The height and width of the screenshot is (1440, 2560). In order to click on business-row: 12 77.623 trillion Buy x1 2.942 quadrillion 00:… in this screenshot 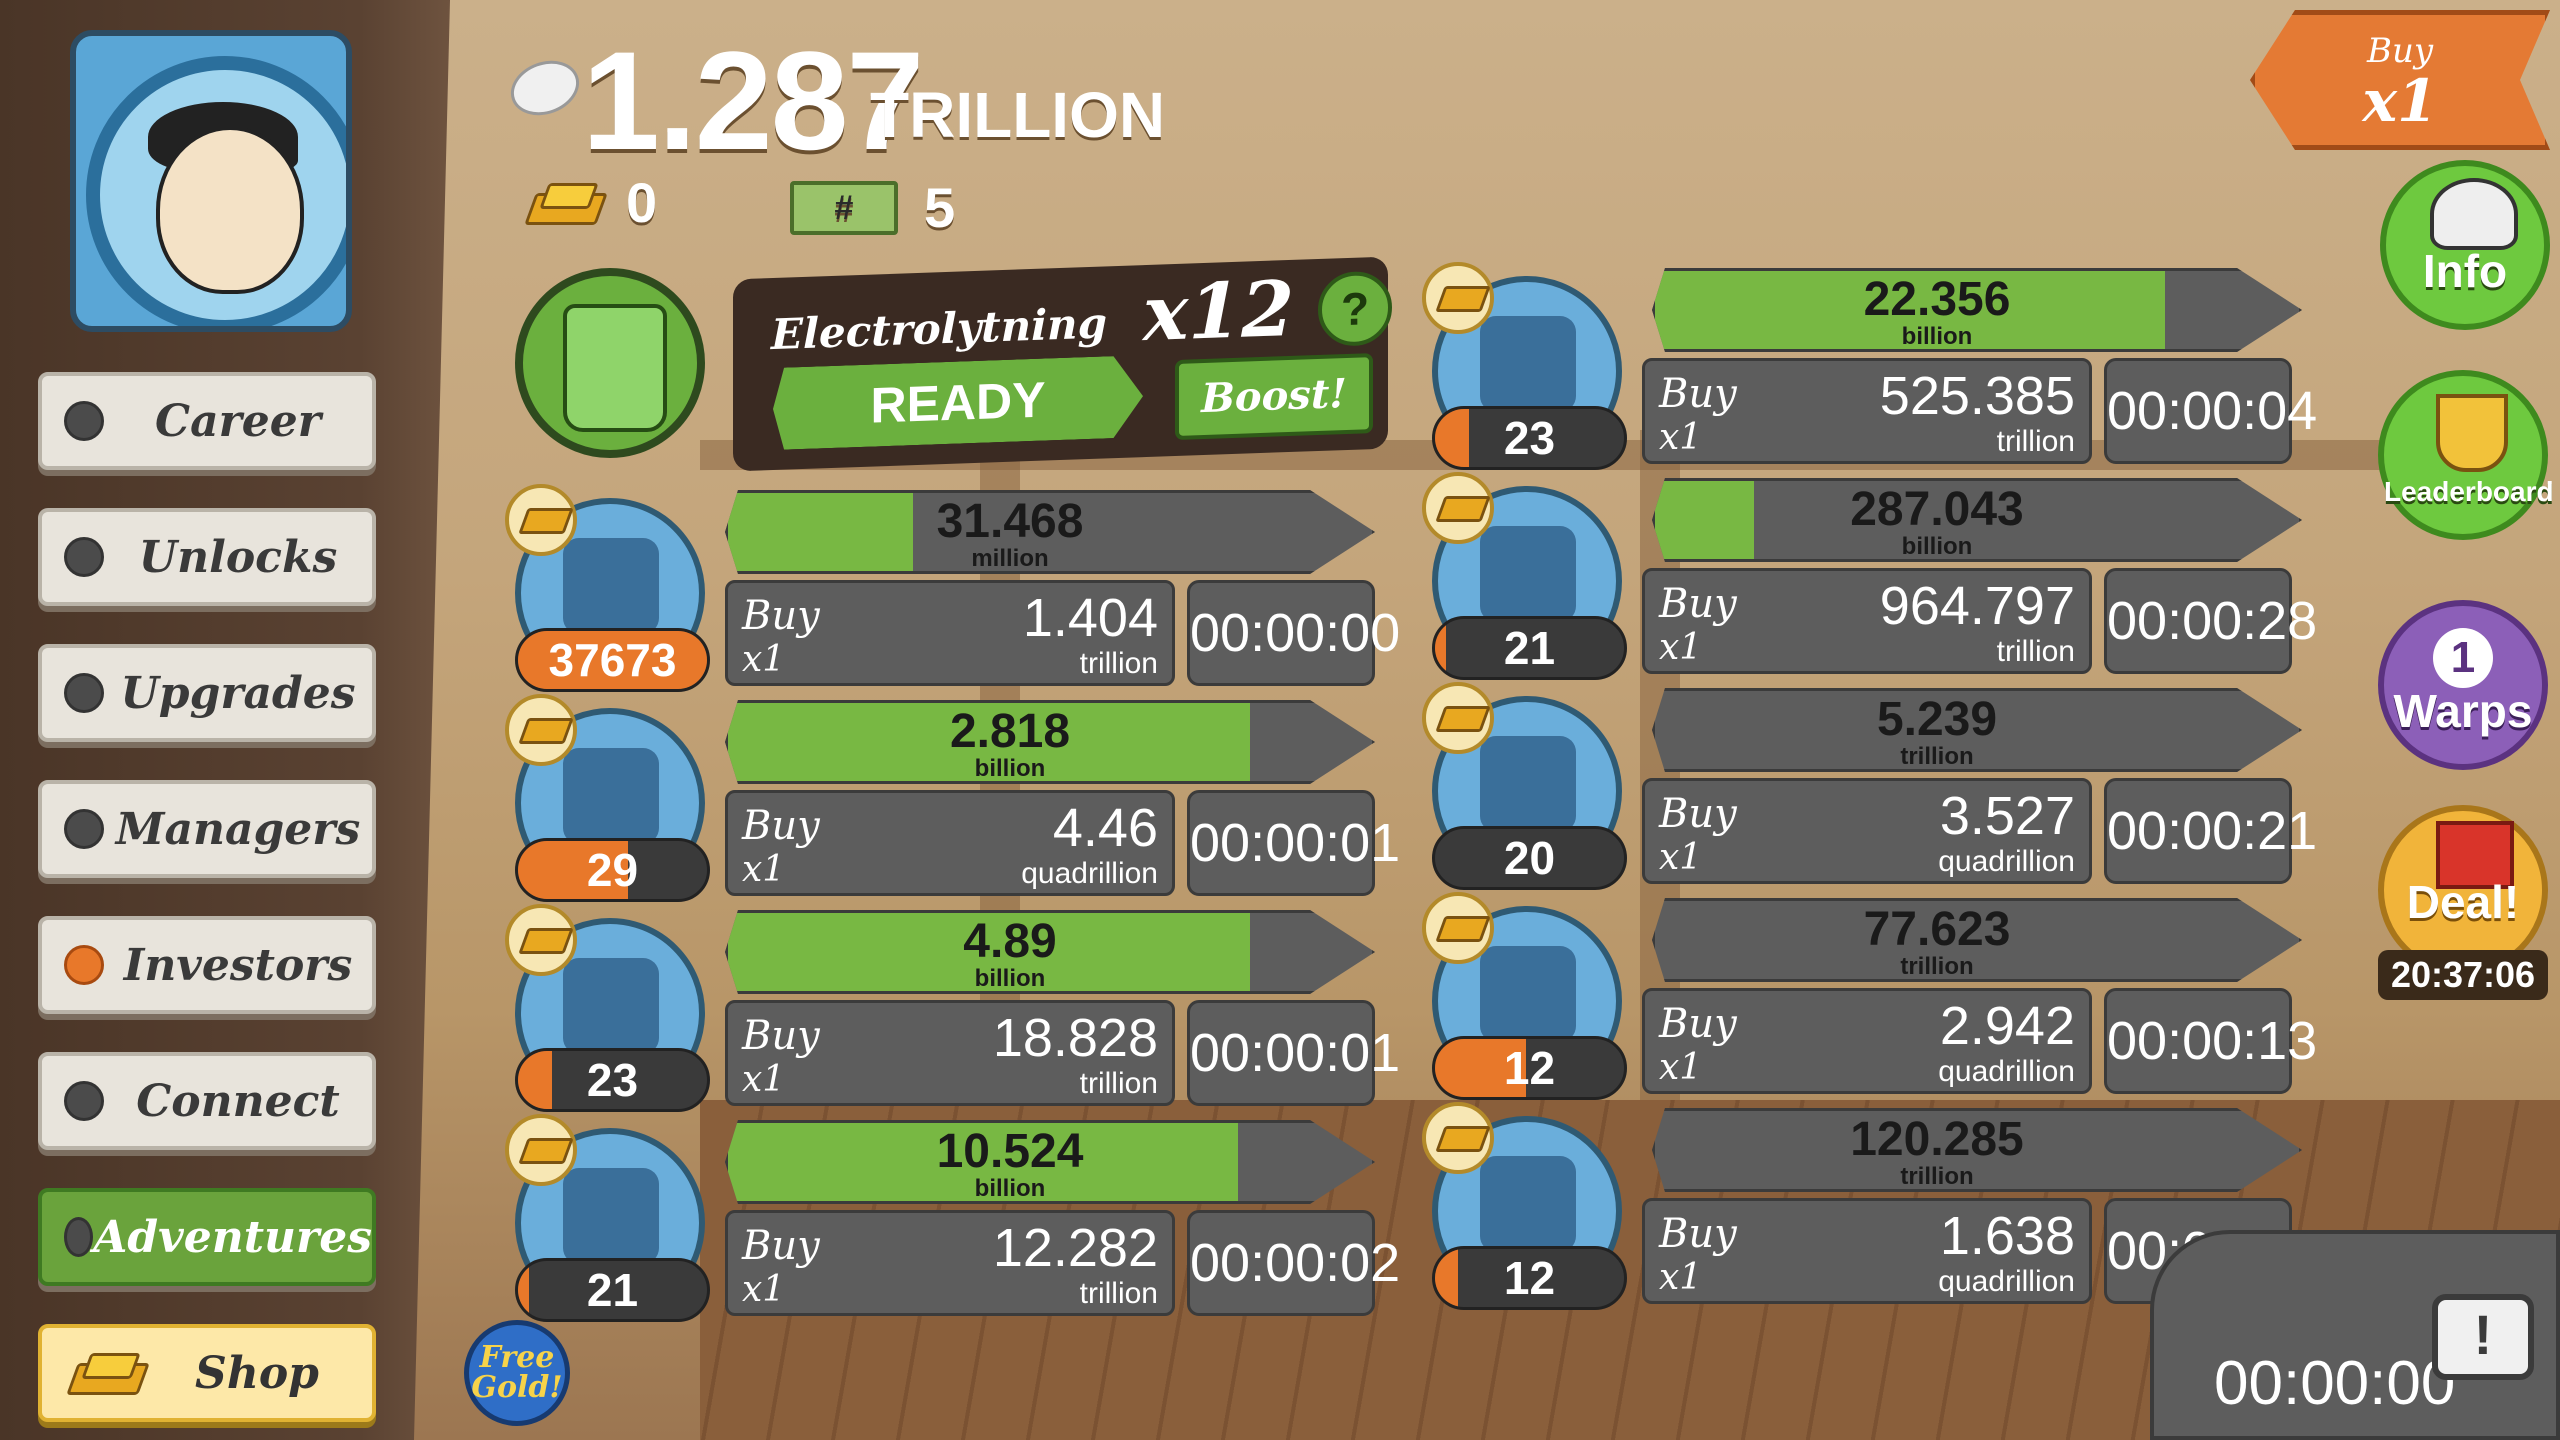, I will do `click(1902, 1000)`.